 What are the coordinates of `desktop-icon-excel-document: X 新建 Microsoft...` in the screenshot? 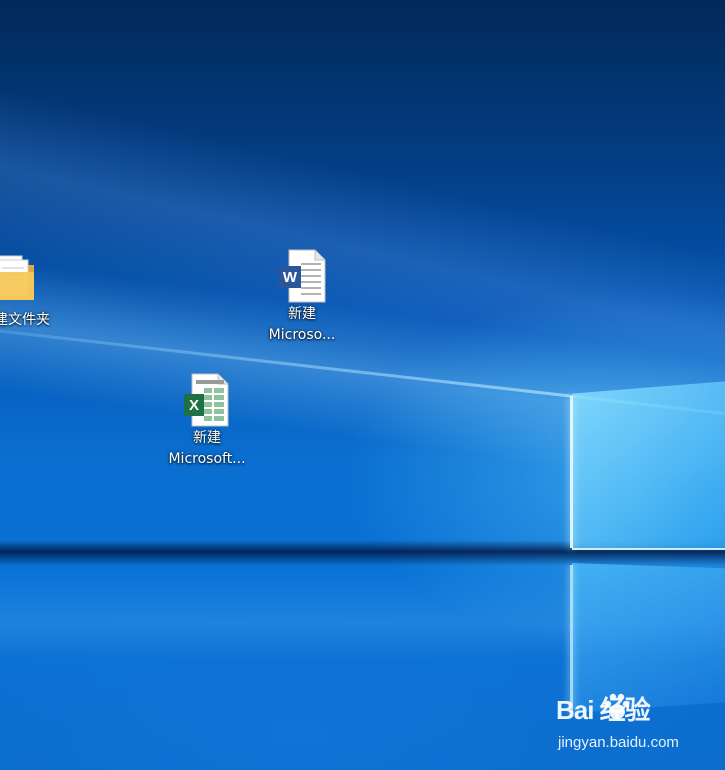 It's located at (207, 421).